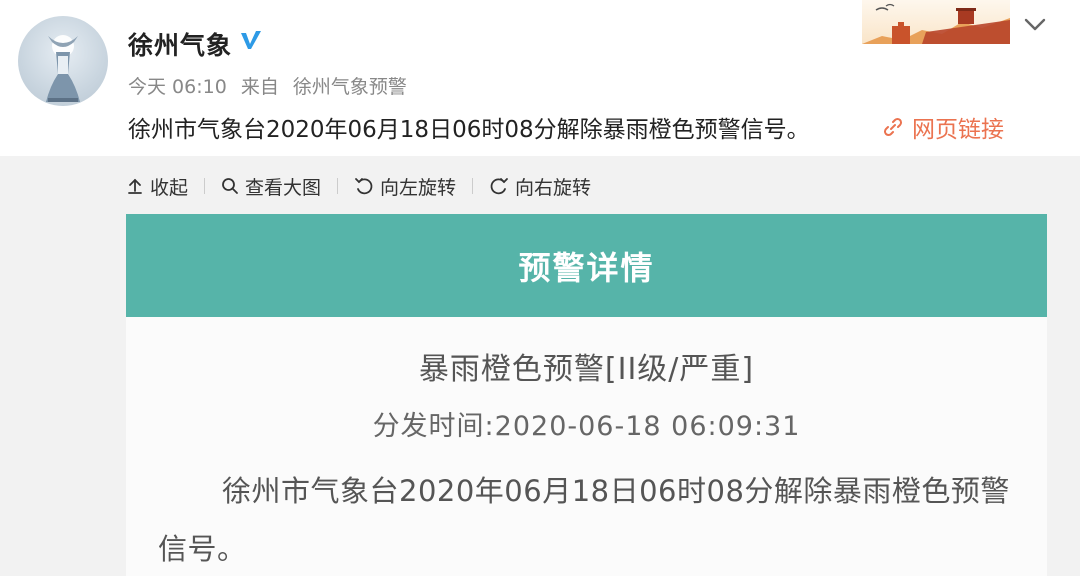 The width and height of the screenshot is (1080, 576). I want to click on post-time: 今天 06:10, so click(177, 87).